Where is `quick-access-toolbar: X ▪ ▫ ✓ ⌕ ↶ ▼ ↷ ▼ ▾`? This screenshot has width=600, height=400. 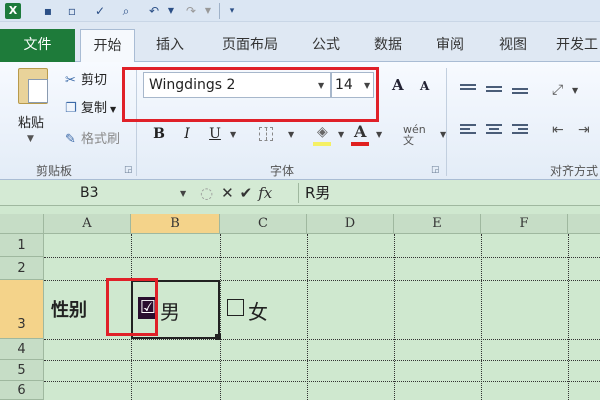 quick-access-toolbar: X ▪ ▫ ✓ ⌕ ↶ ▼ ↷ ▼ ▾ is located at coordinates (300, 11).